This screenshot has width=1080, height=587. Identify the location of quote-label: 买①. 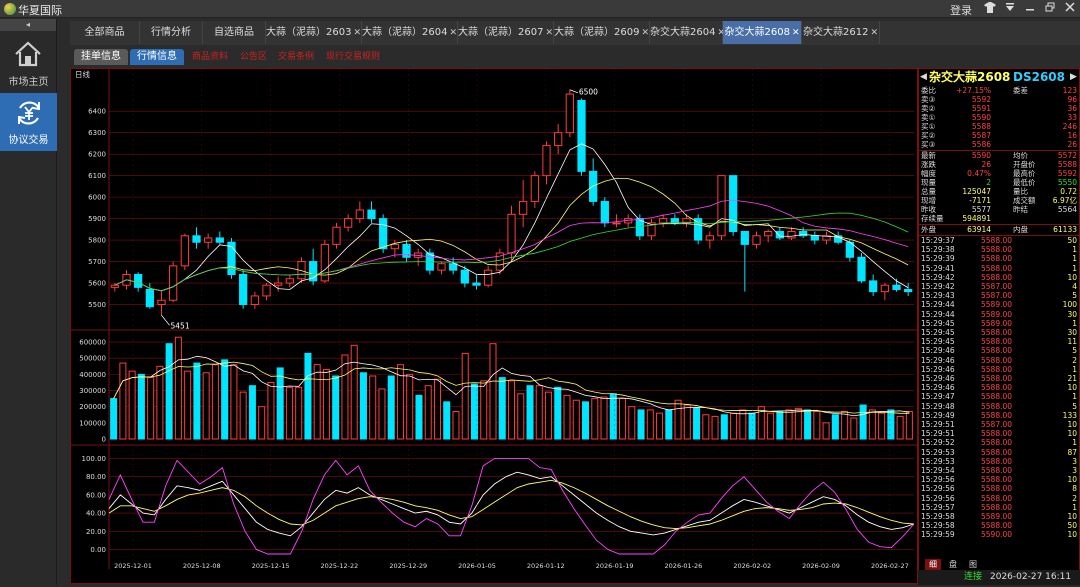
(928, 126).